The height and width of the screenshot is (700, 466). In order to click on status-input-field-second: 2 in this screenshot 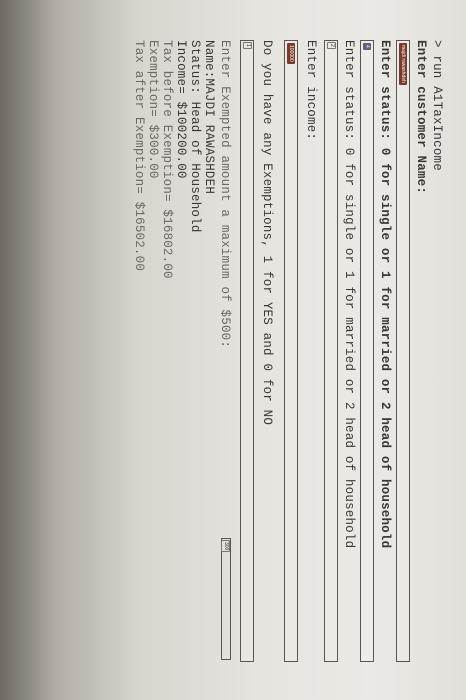, I will do `click(331, 351)`.